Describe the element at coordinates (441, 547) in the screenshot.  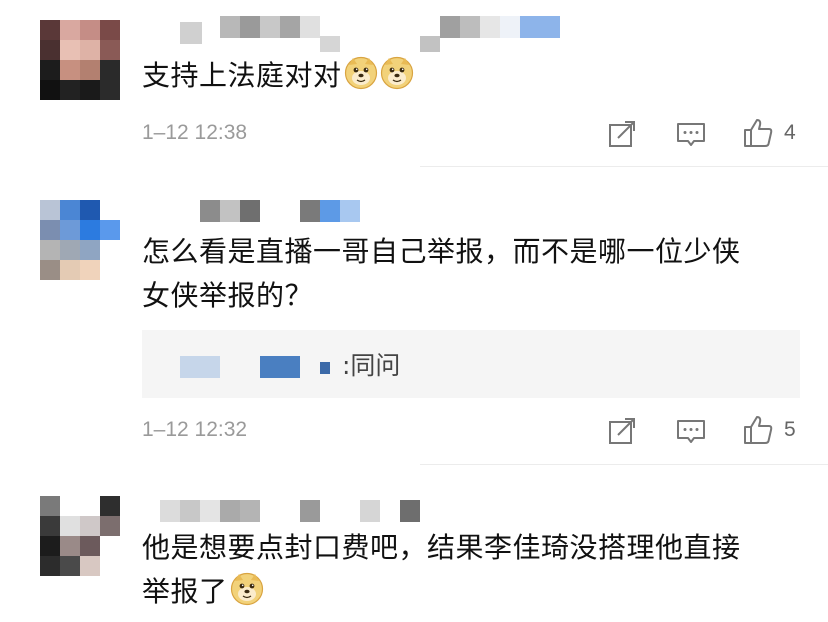
I see `comment-text-line: 他是想要点封口费吧，结果李佳琦没搭理他直接` at that location.